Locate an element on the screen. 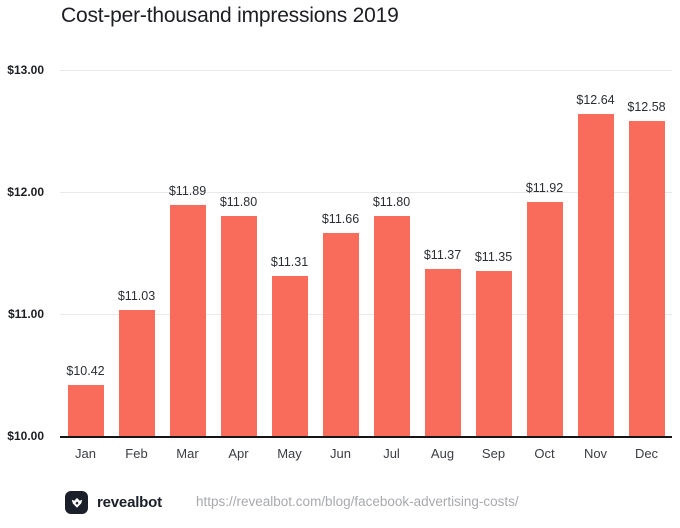 This screenshot has width=680, height=528. bar-group: $11.92 is located at coordinates (544, 218).